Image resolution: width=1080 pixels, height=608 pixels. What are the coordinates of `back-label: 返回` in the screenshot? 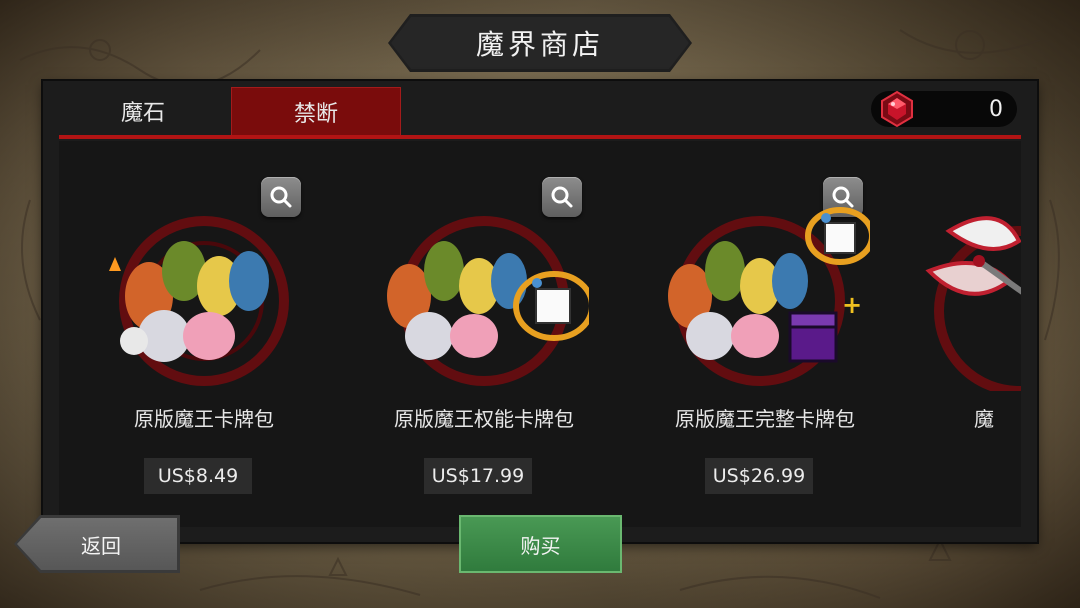 It's located at (101, 545).